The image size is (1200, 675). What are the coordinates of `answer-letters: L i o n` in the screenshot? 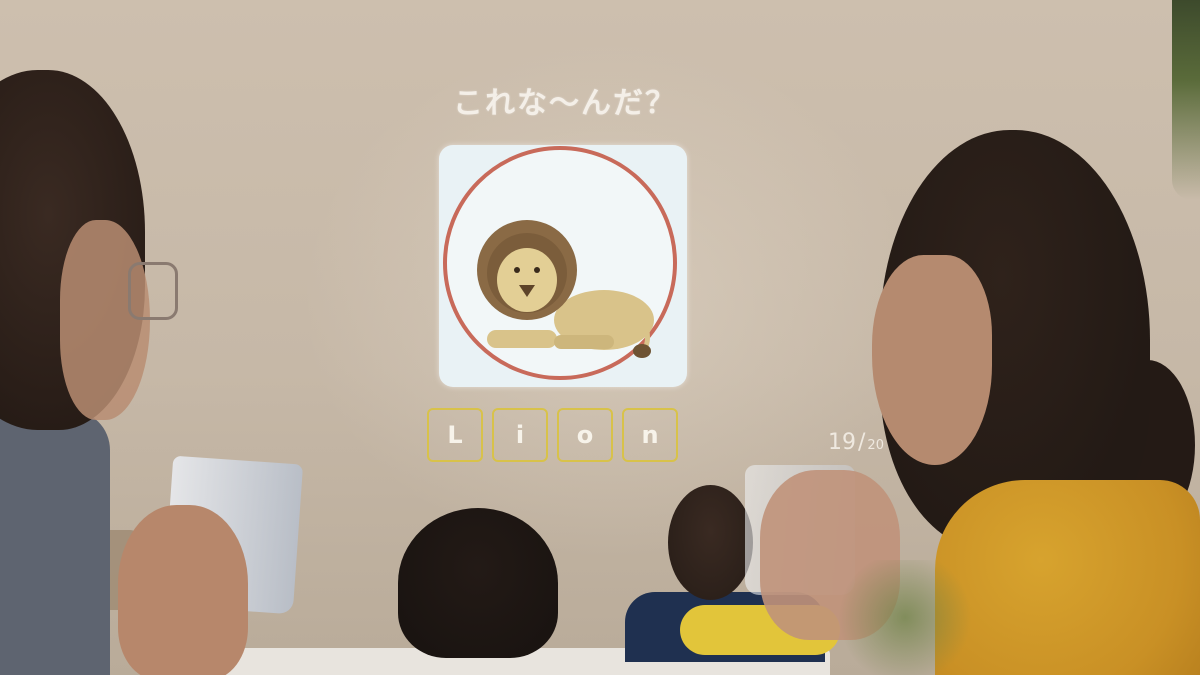 It's located at (552, 435).